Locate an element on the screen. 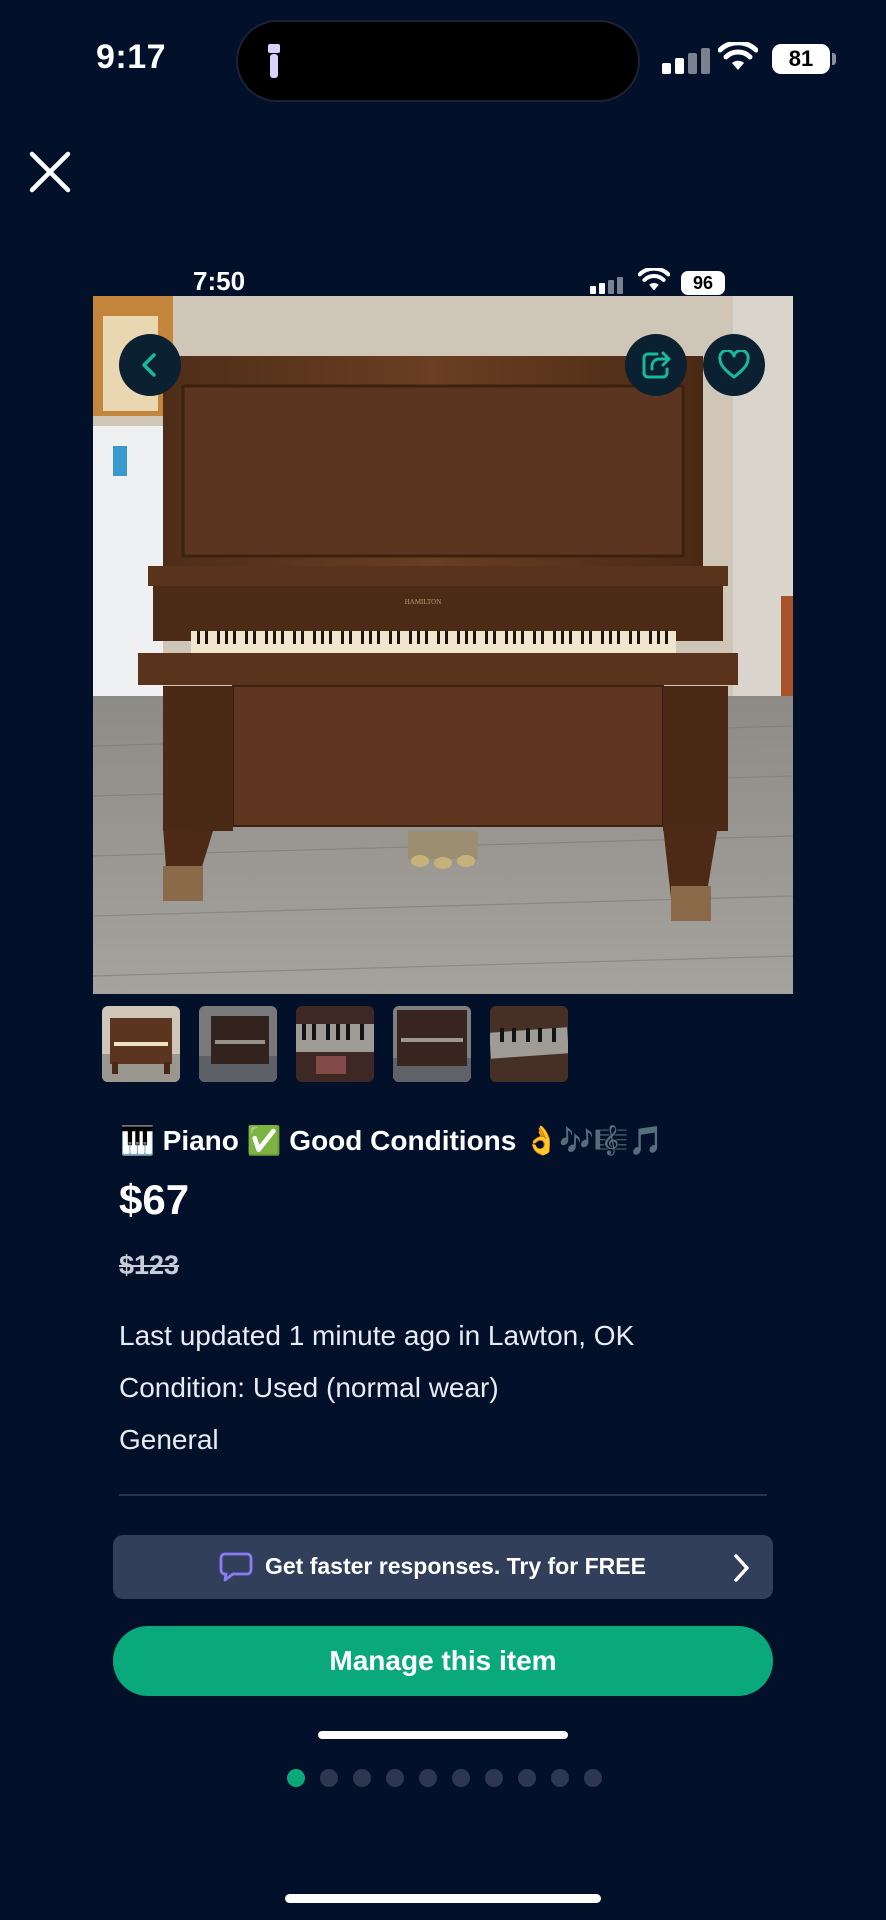  status-time: 9:17 is located at coordinates (131, 57).